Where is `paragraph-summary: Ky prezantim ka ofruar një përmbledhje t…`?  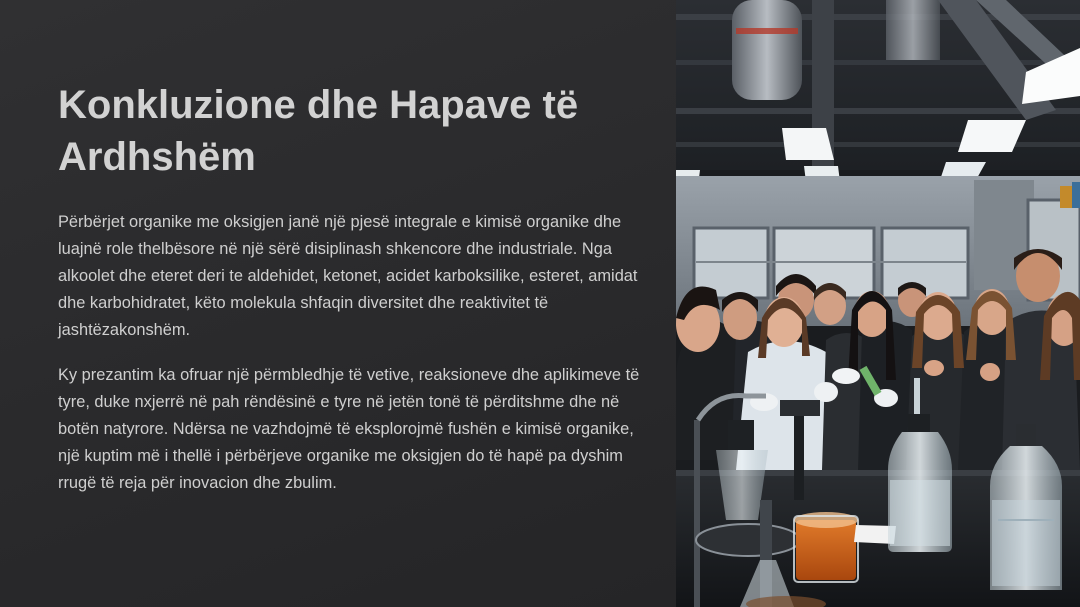 paragraph-summary: Ky prezantim ka ofruar një përmbledhje t… is located at coordinates (349, 429).